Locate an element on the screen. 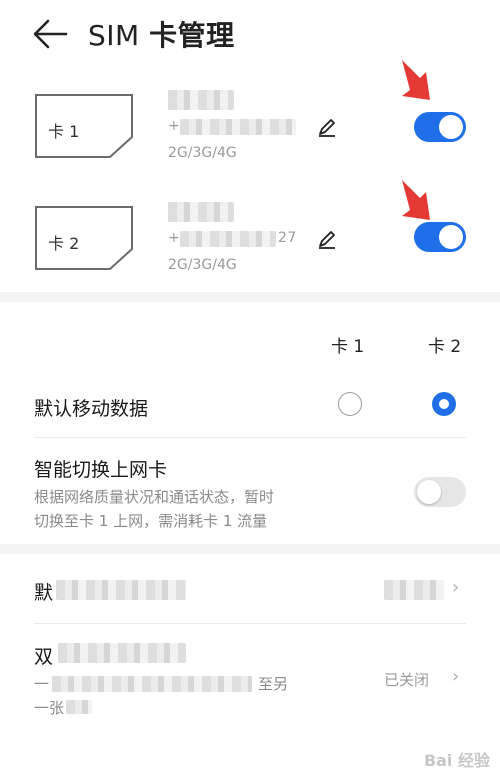 This screenshot has height=777, width=500. sim-2-network: 2G/3G/4G is located at coordinates (202, 265).